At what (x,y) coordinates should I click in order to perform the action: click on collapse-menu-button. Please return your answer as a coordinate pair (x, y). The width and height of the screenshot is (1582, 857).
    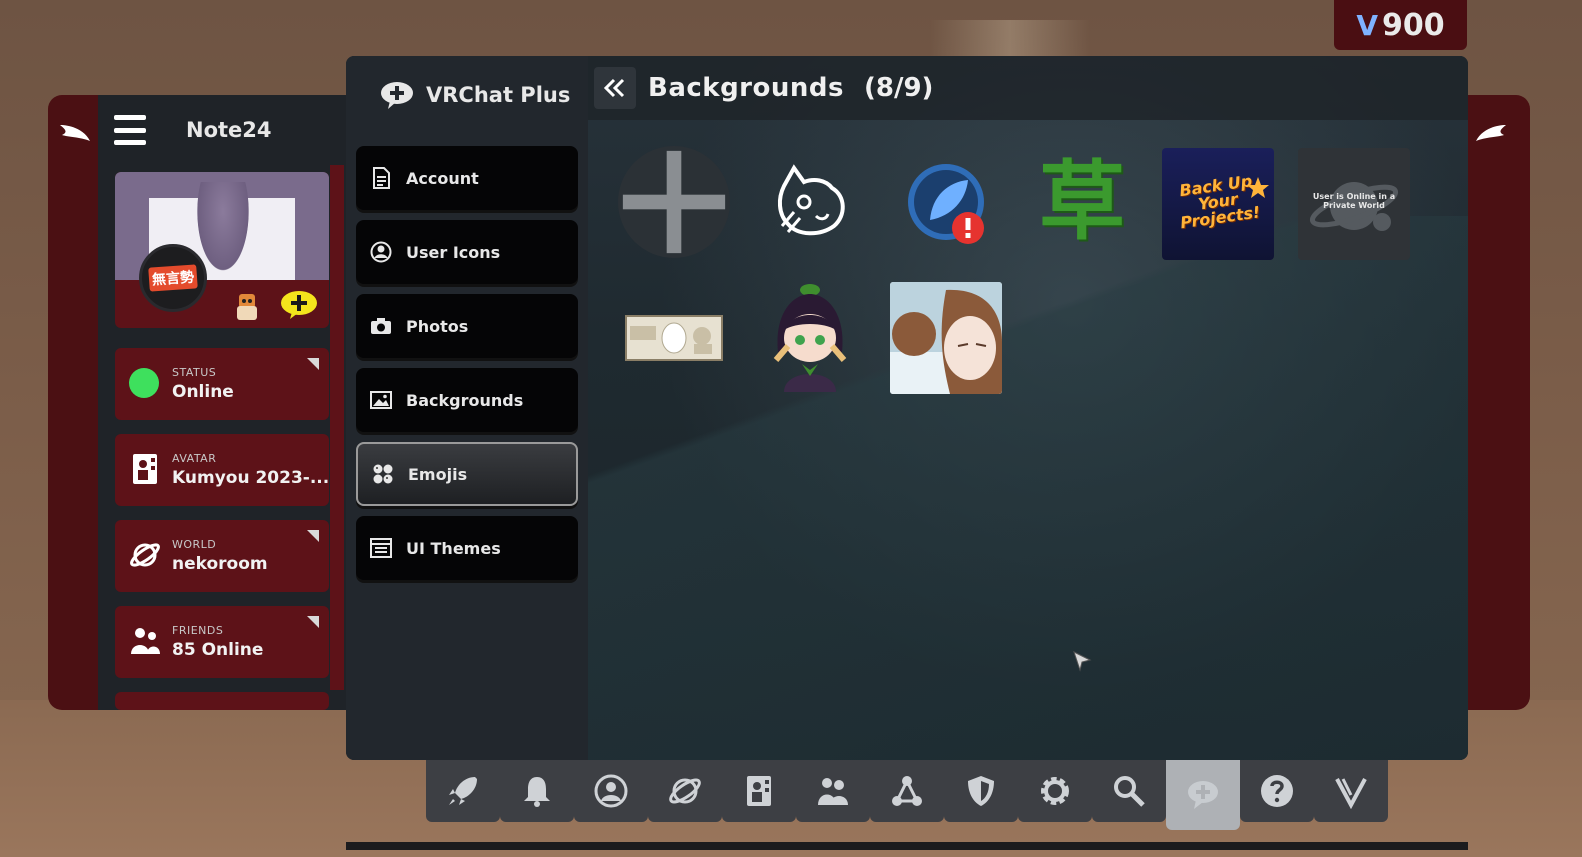
    Looking at the image, I should click on (615, 88).